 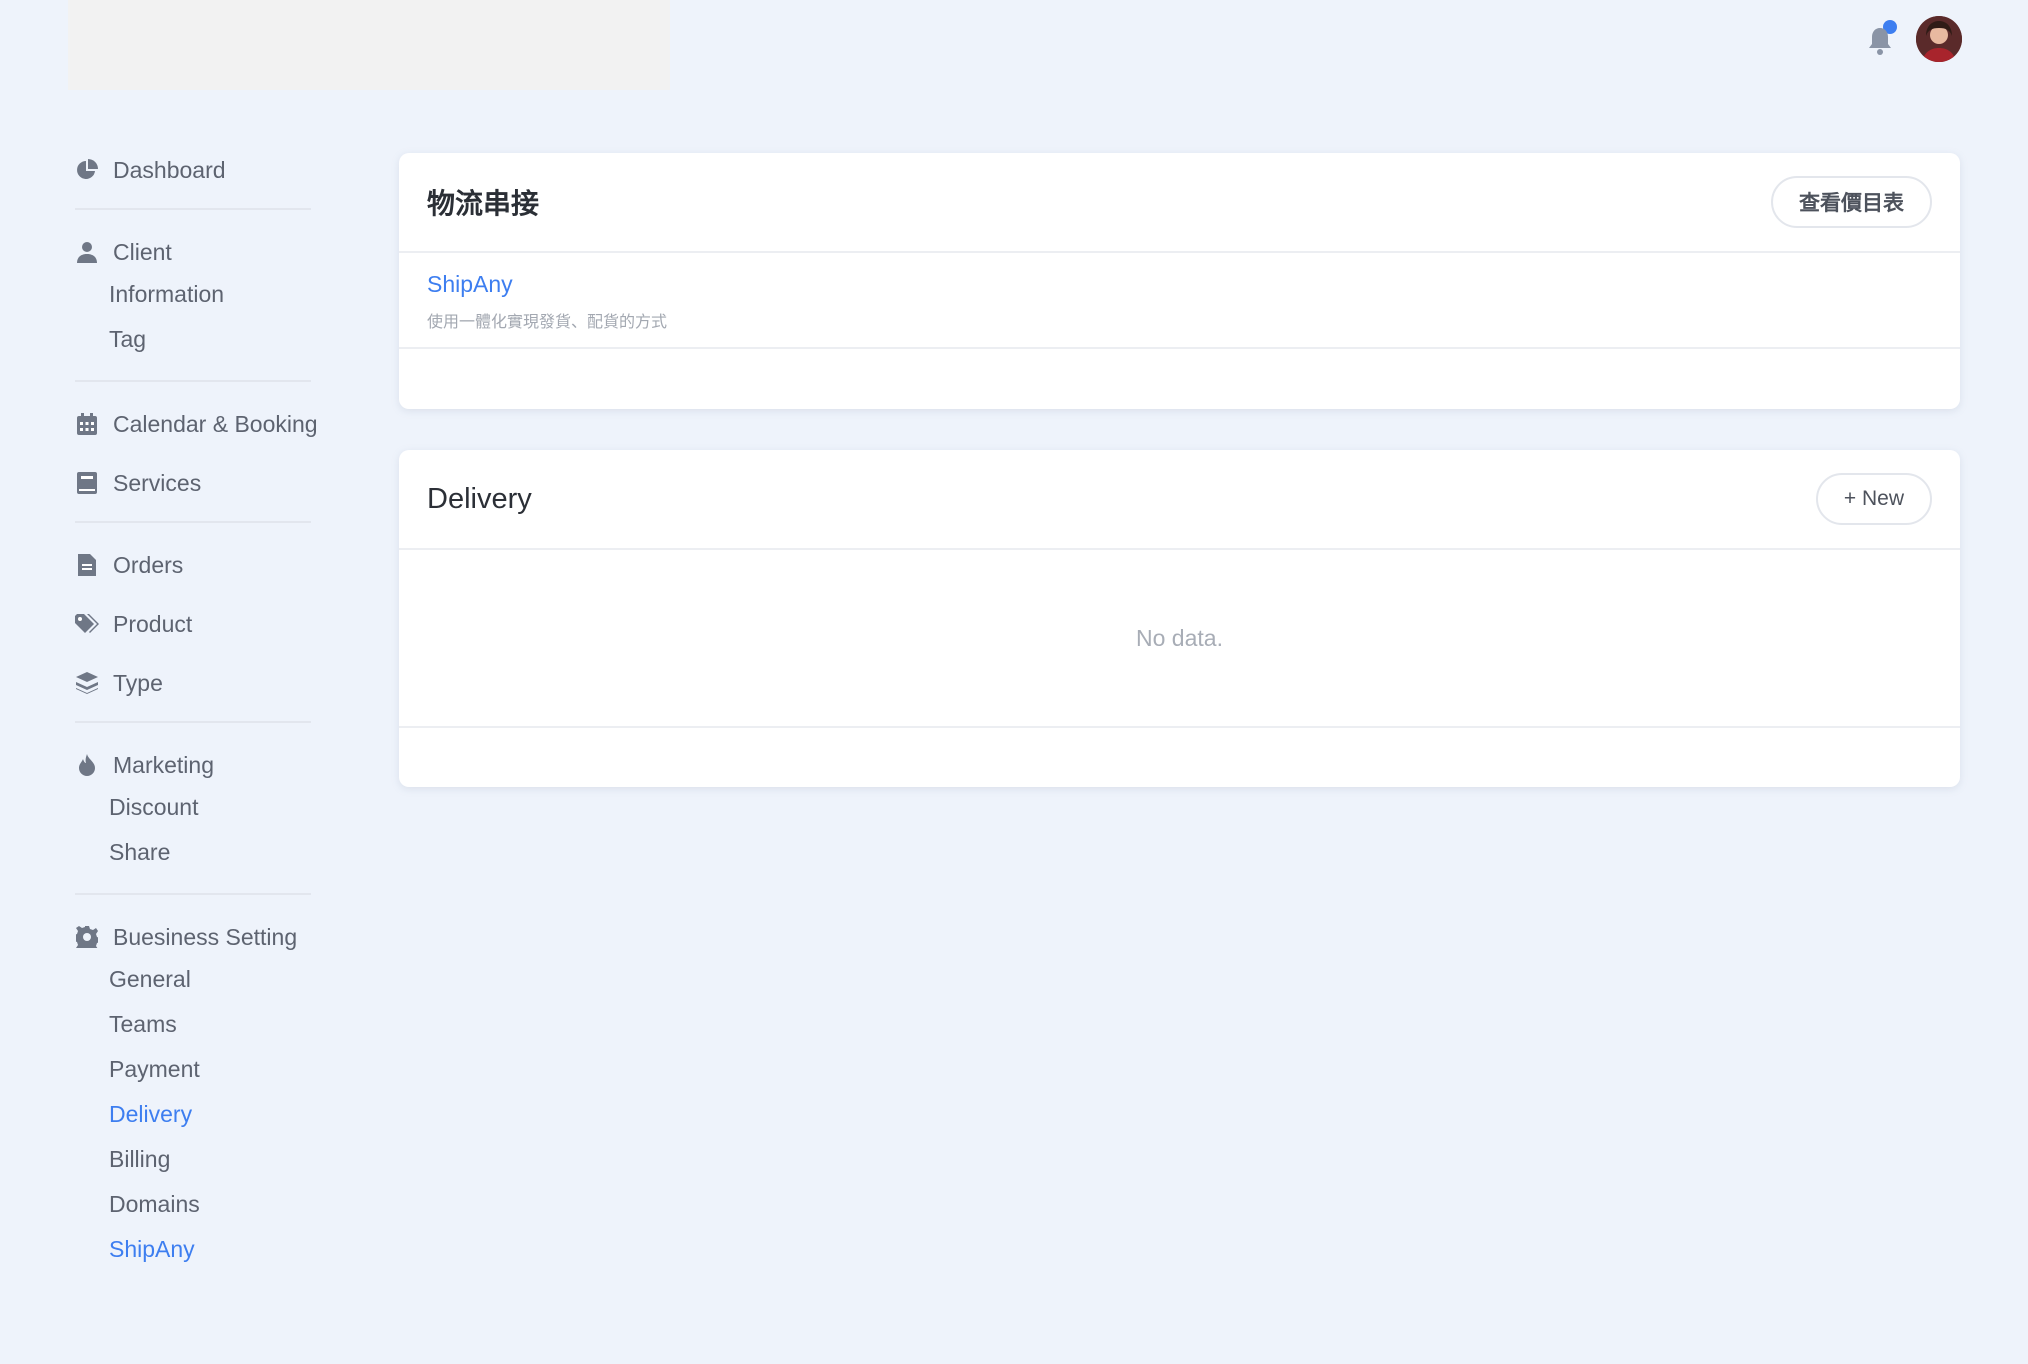 I want to click on avatar, so click(x=1939, y=39).